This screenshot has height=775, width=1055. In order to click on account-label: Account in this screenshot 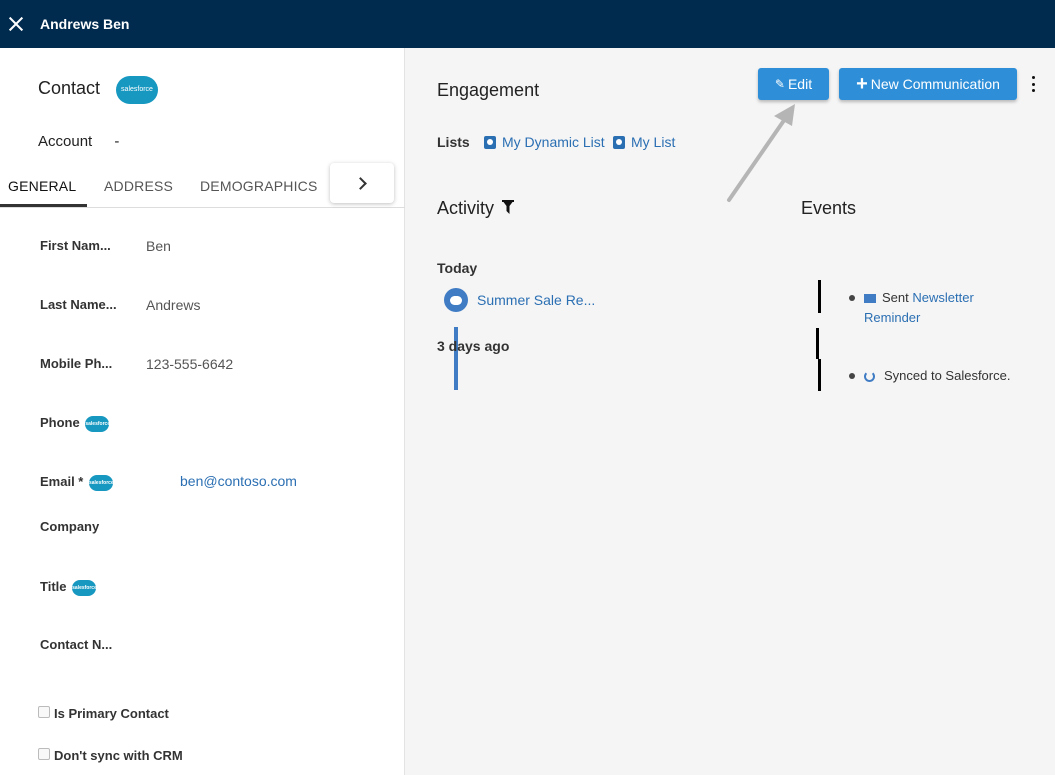, I will do `click(65, 141)`.